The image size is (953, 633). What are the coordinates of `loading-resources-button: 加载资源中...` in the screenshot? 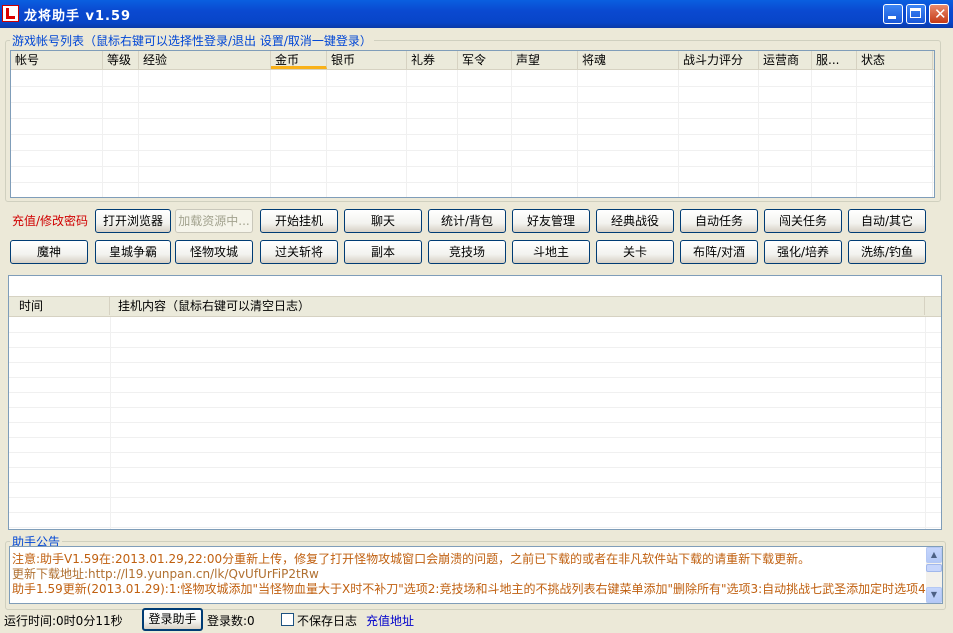 It's located at (214, 221).